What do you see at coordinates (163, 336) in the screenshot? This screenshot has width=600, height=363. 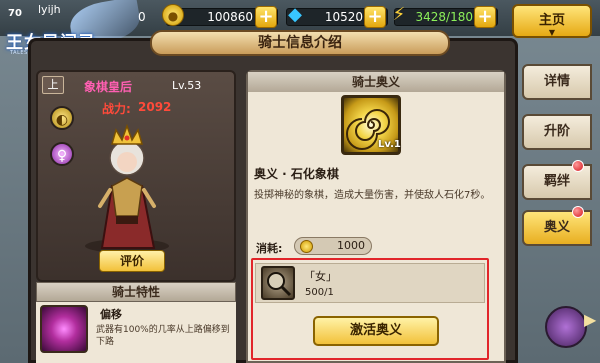 I see `trait-description: 武器有100%的几率从上路偏移到下路` at bounding box center [163, 336].